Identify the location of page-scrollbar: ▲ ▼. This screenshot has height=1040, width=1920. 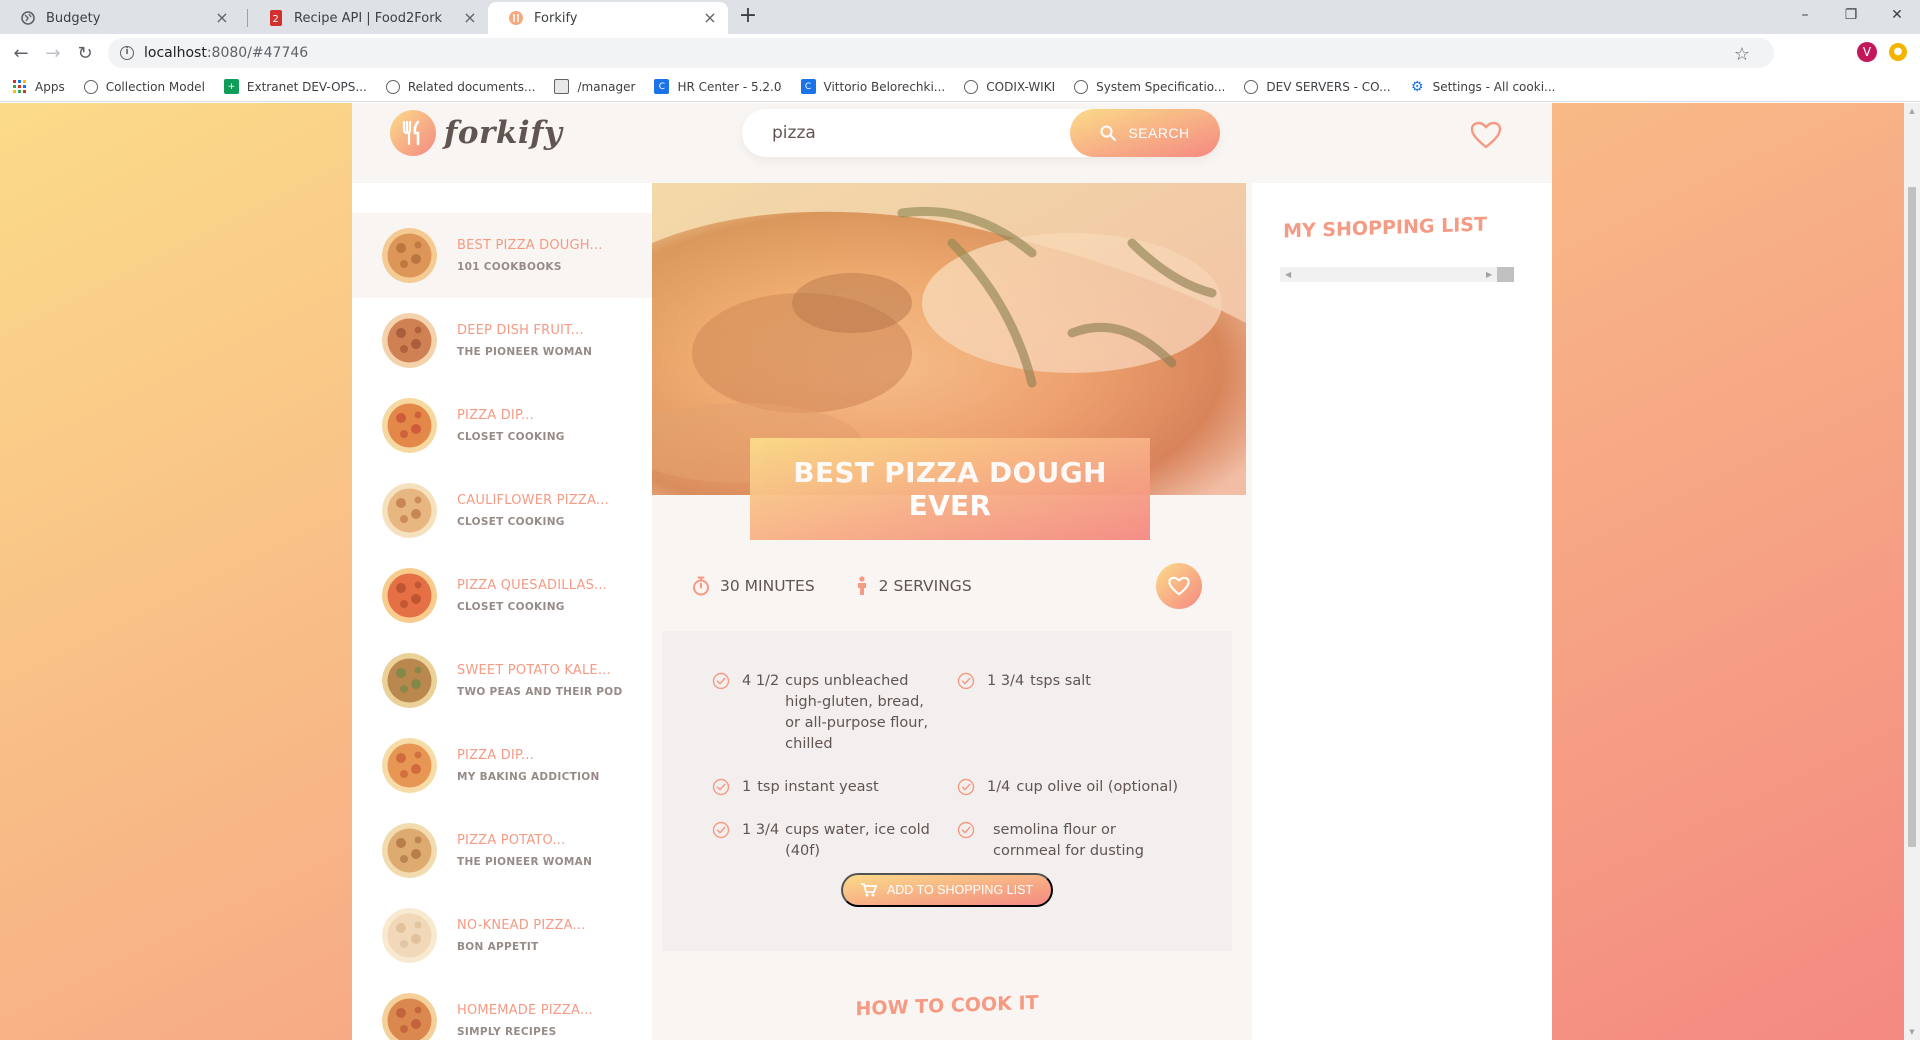
(1912, 571).